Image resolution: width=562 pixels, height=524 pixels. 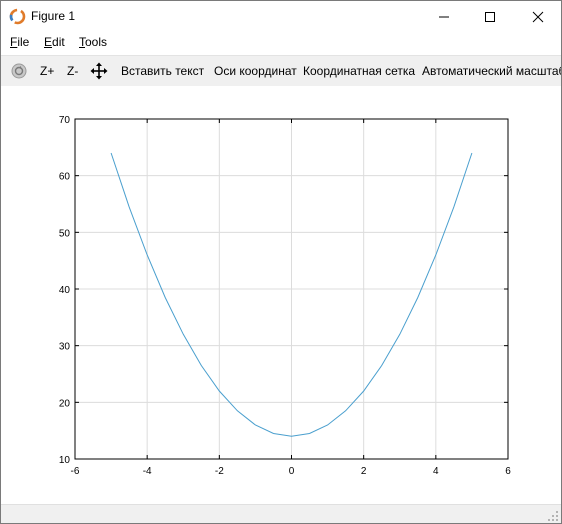 What do you see at coordinates (65, 347) in the screenshot?
I see `y-tick-label: 30` at bounding box center [65, 347].